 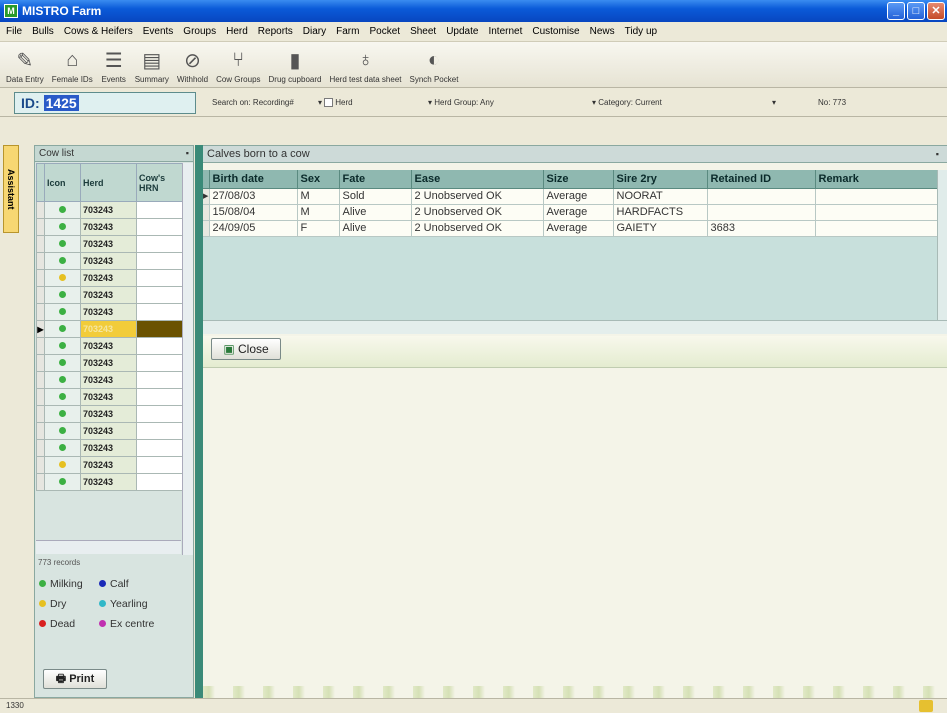 I want to click on synch-pocket-button: ◐ Synch Pocket, so click(x=434, y=67).